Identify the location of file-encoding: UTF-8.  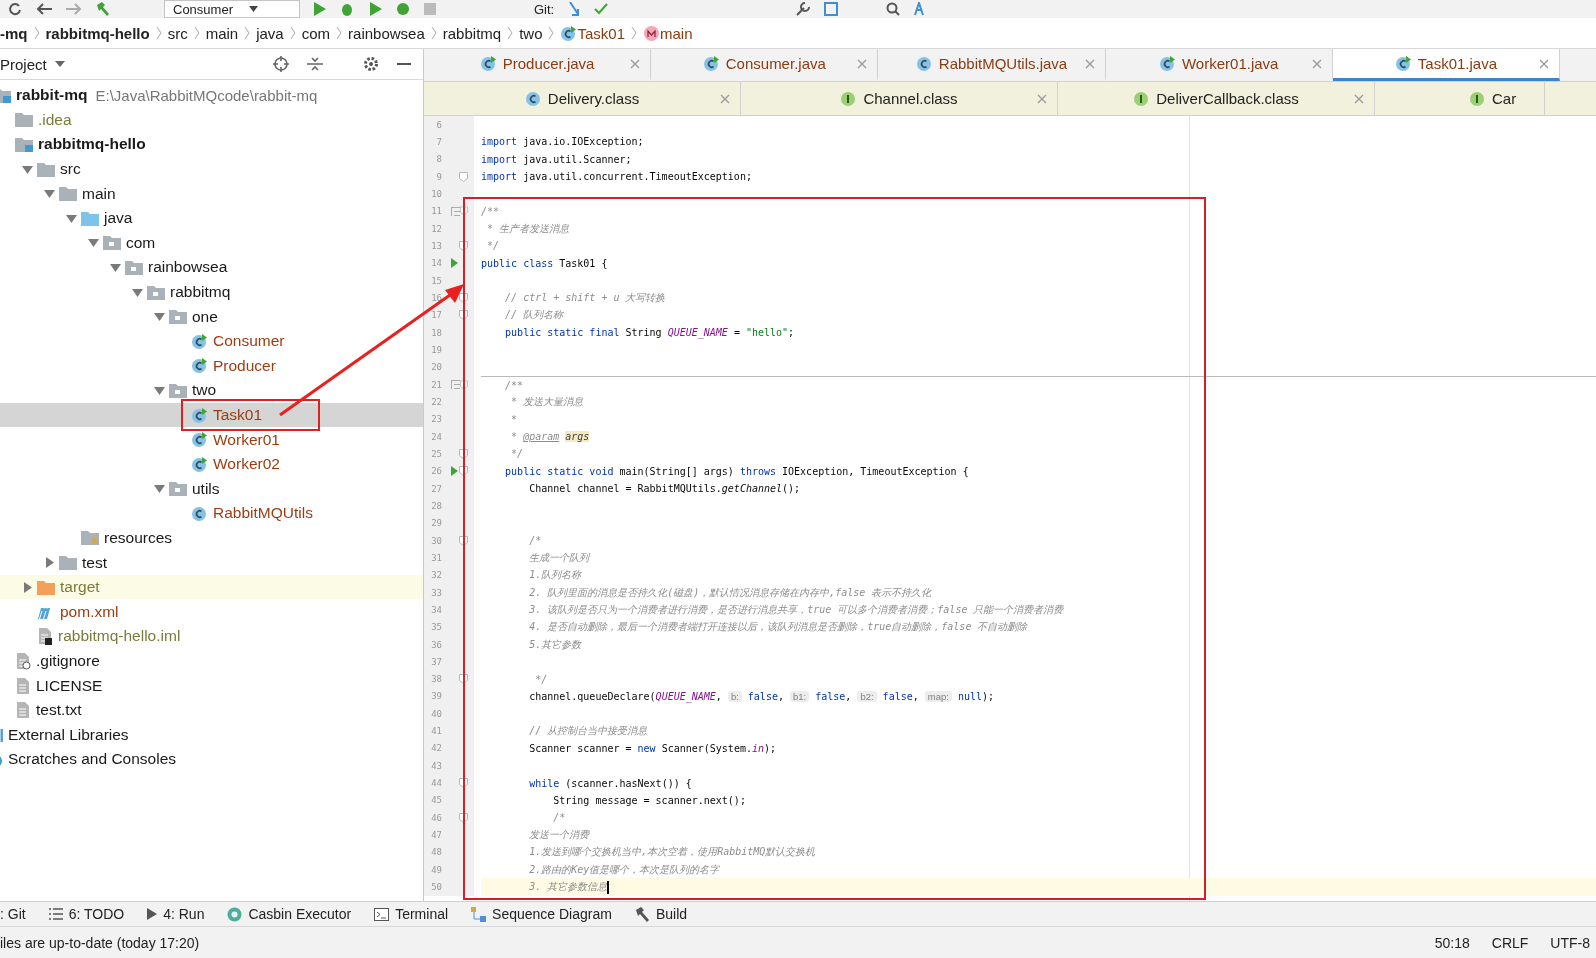
(1570, 942).